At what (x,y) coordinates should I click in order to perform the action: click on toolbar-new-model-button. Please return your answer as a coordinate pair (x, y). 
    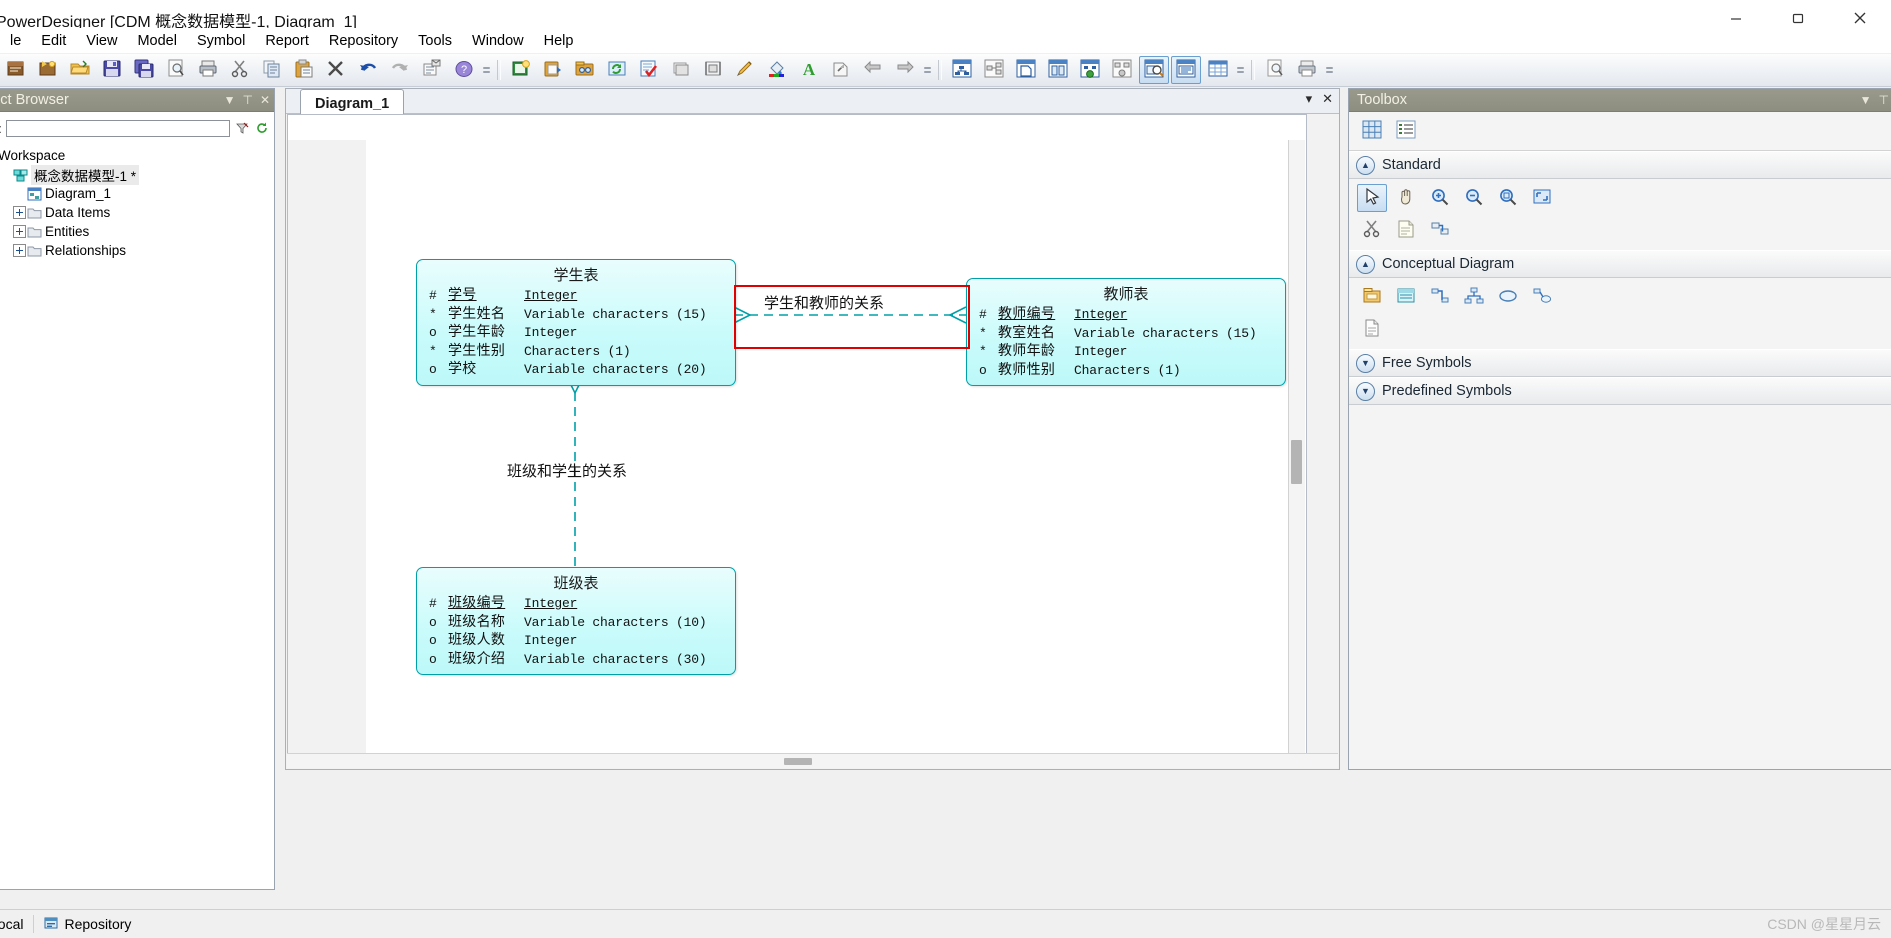
    Looking at the image, I should click on (16, 70).